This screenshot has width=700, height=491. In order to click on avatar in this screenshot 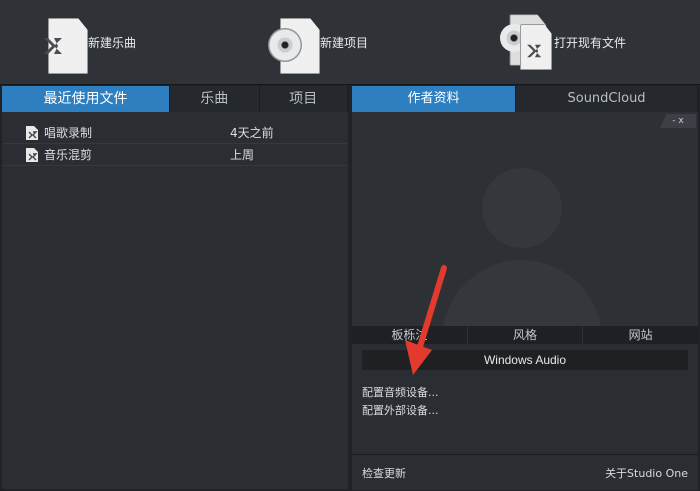, I will do `click(522, 208)`.